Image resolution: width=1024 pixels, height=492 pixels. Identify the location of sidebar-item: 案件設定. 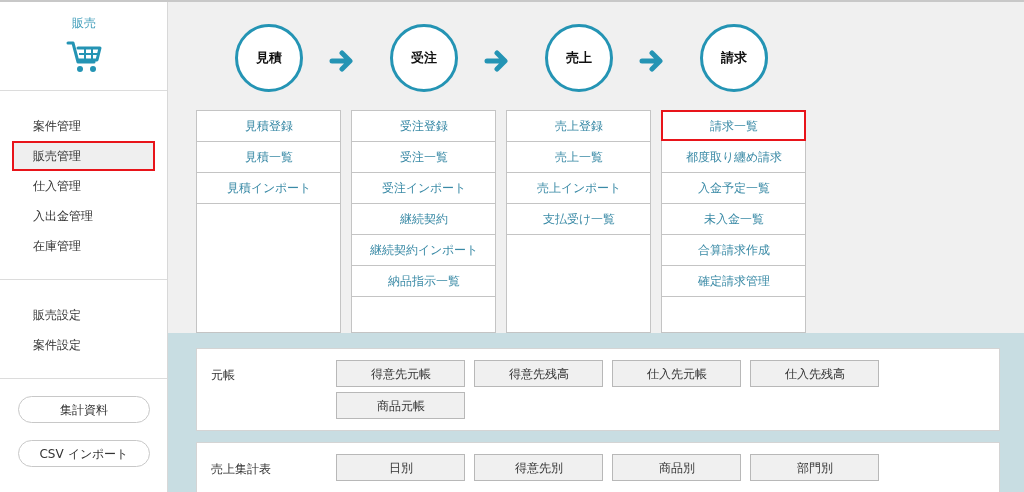
(83, 345).